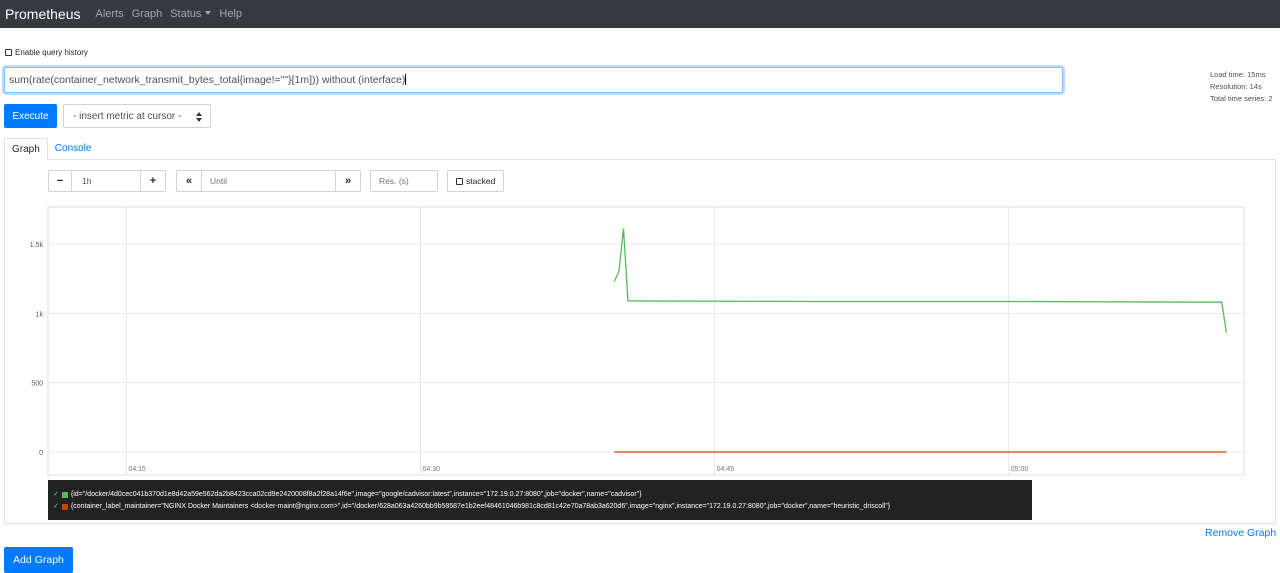 The image size is (1280, 573). Describe the element at coordinates (40, 314) in the screenshot. I see `y-tick-label: 1k` at that location.